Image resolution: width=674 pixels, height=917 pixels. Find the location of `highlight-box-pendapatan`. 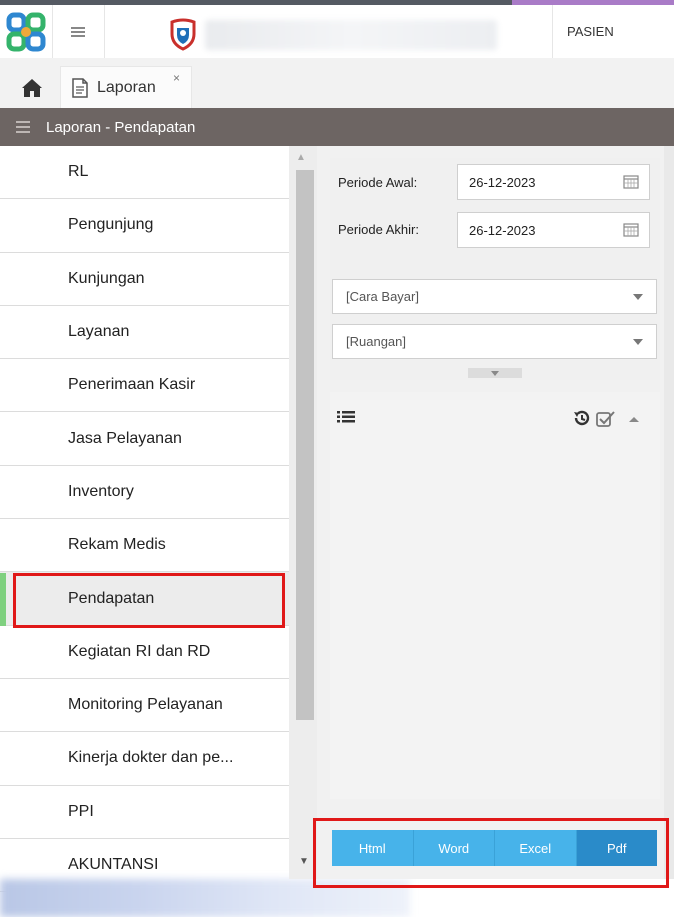

highlight-box-pendapatan is located at coordinates (149, 600).